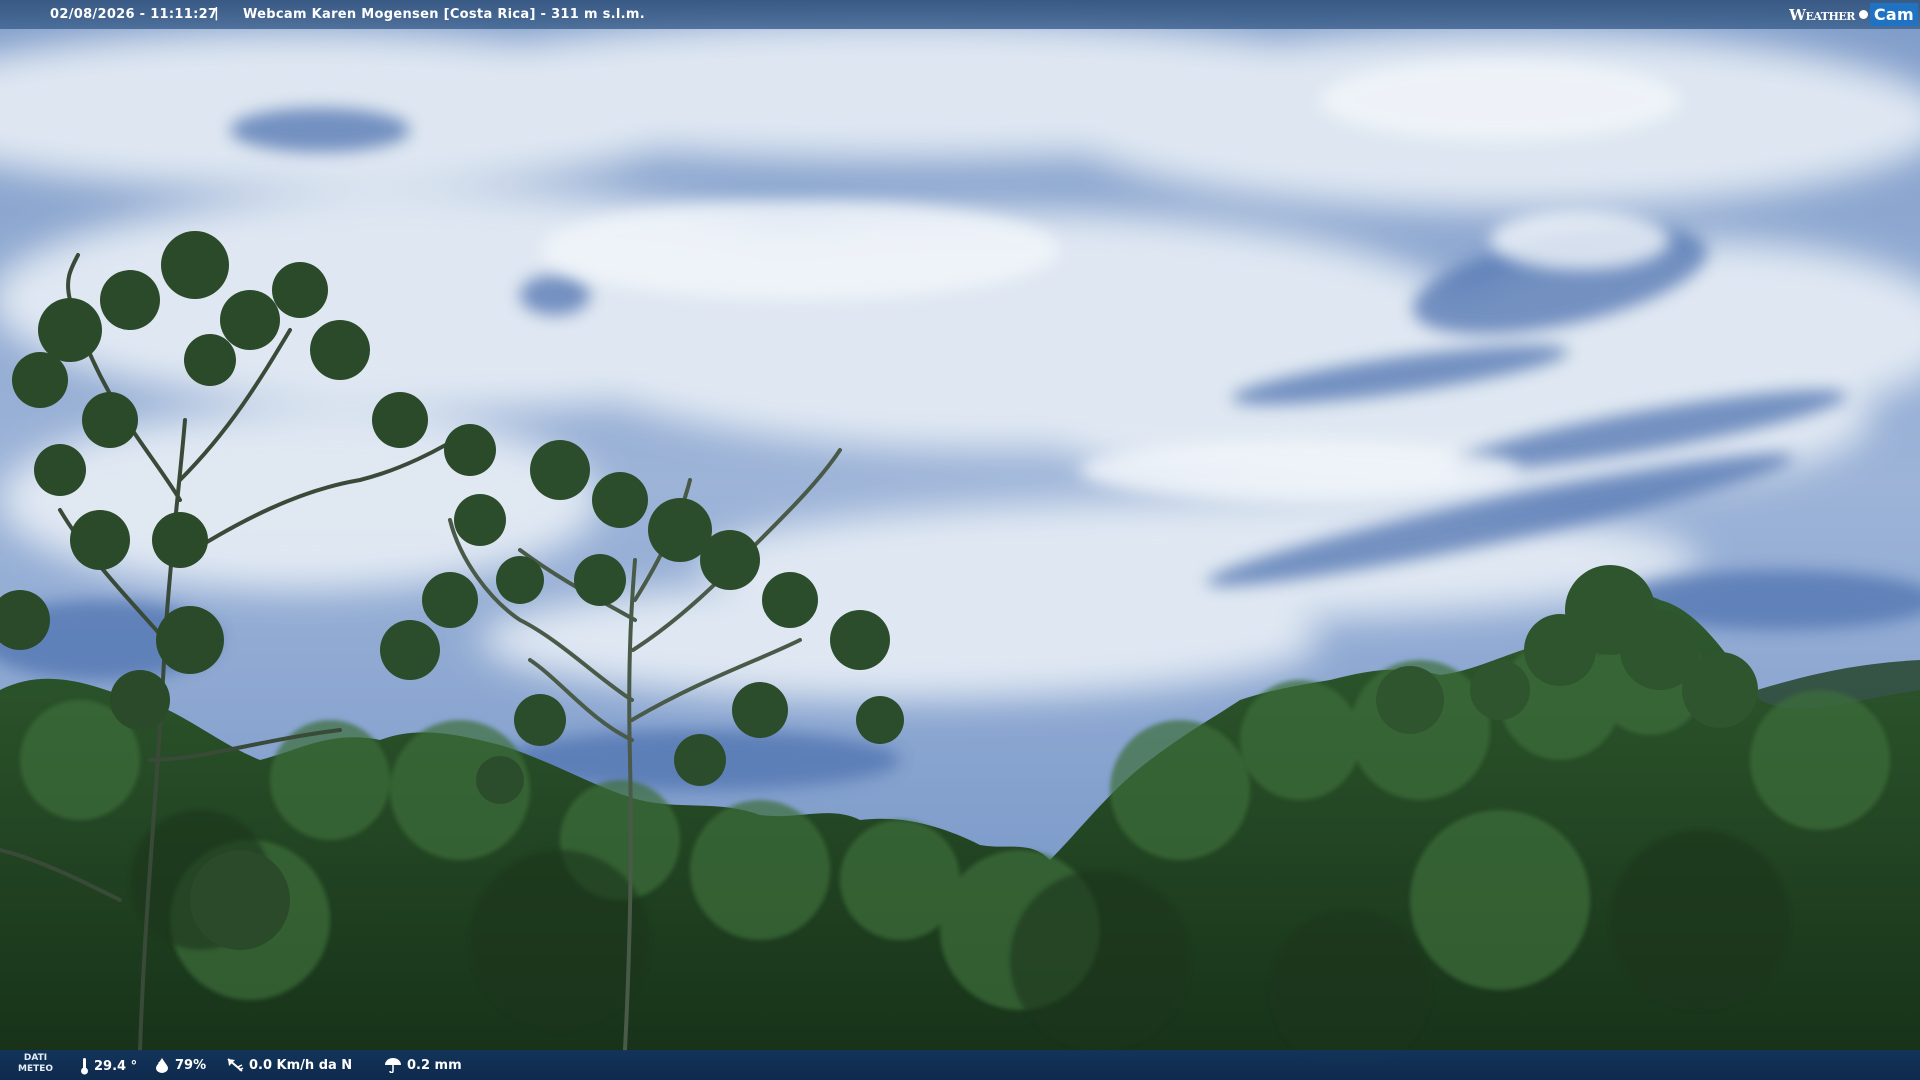  Describe the element at coordinates (1893, 14) in the screenshot. I see `logo-cam-text: Cam` at that location.